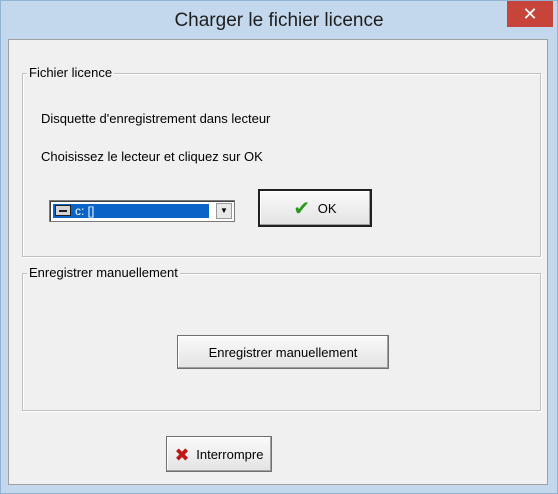 Image resolution: width=558 pixels, height=494 pixels. I want to click on drive-select: c: [] ▼, so click(142, 211).